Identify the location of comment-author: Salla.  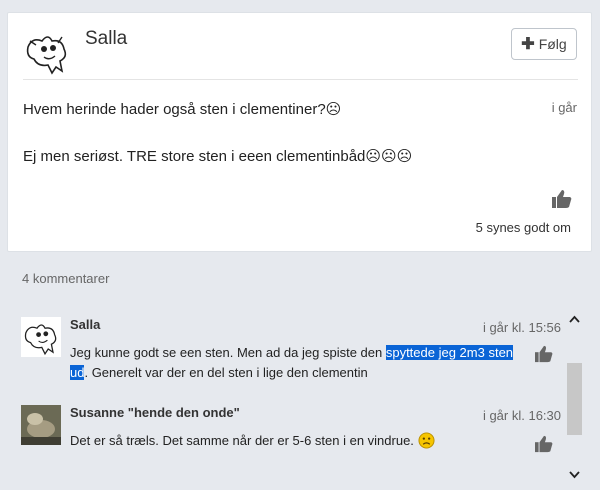
(85, 324).